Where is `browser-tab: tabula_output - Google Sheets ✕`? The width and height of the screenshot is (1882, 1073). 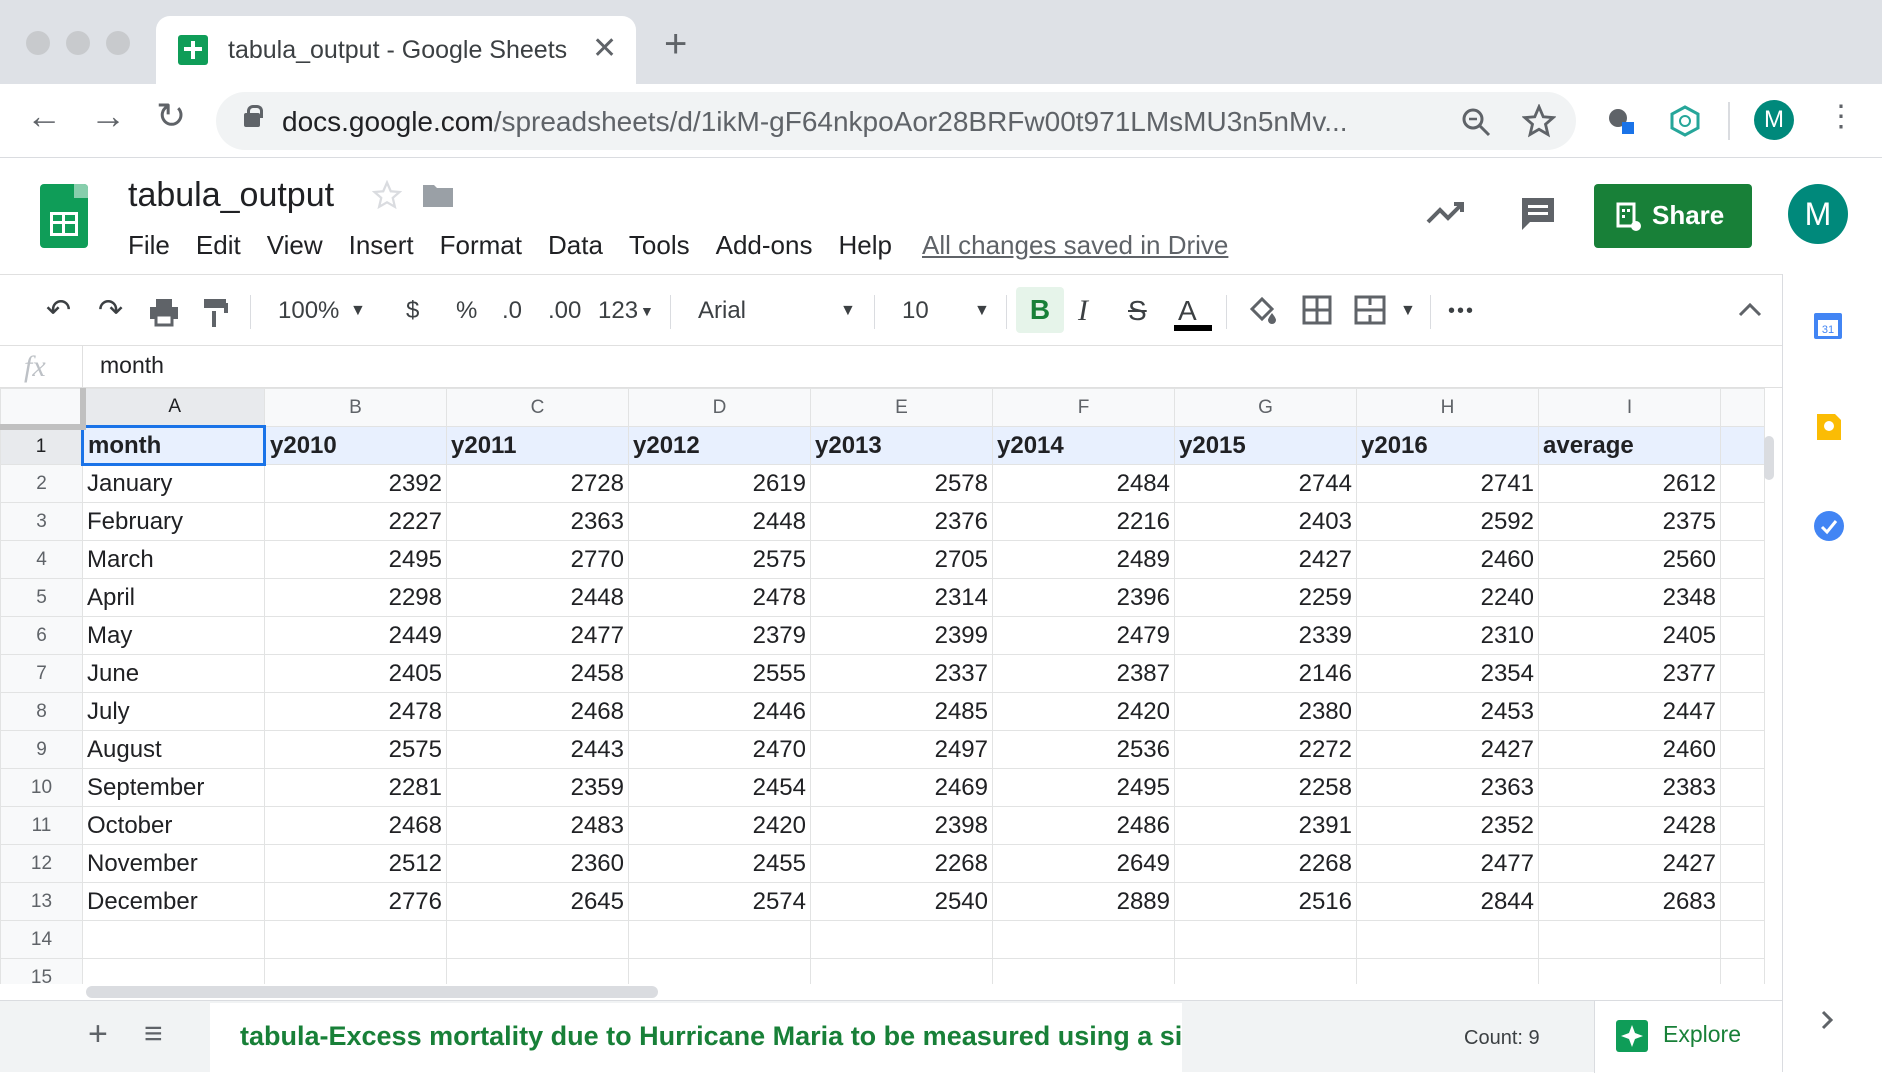
browser-tab: tabula_output - Google Sheets ✕ is located at coordinates (396, 50).